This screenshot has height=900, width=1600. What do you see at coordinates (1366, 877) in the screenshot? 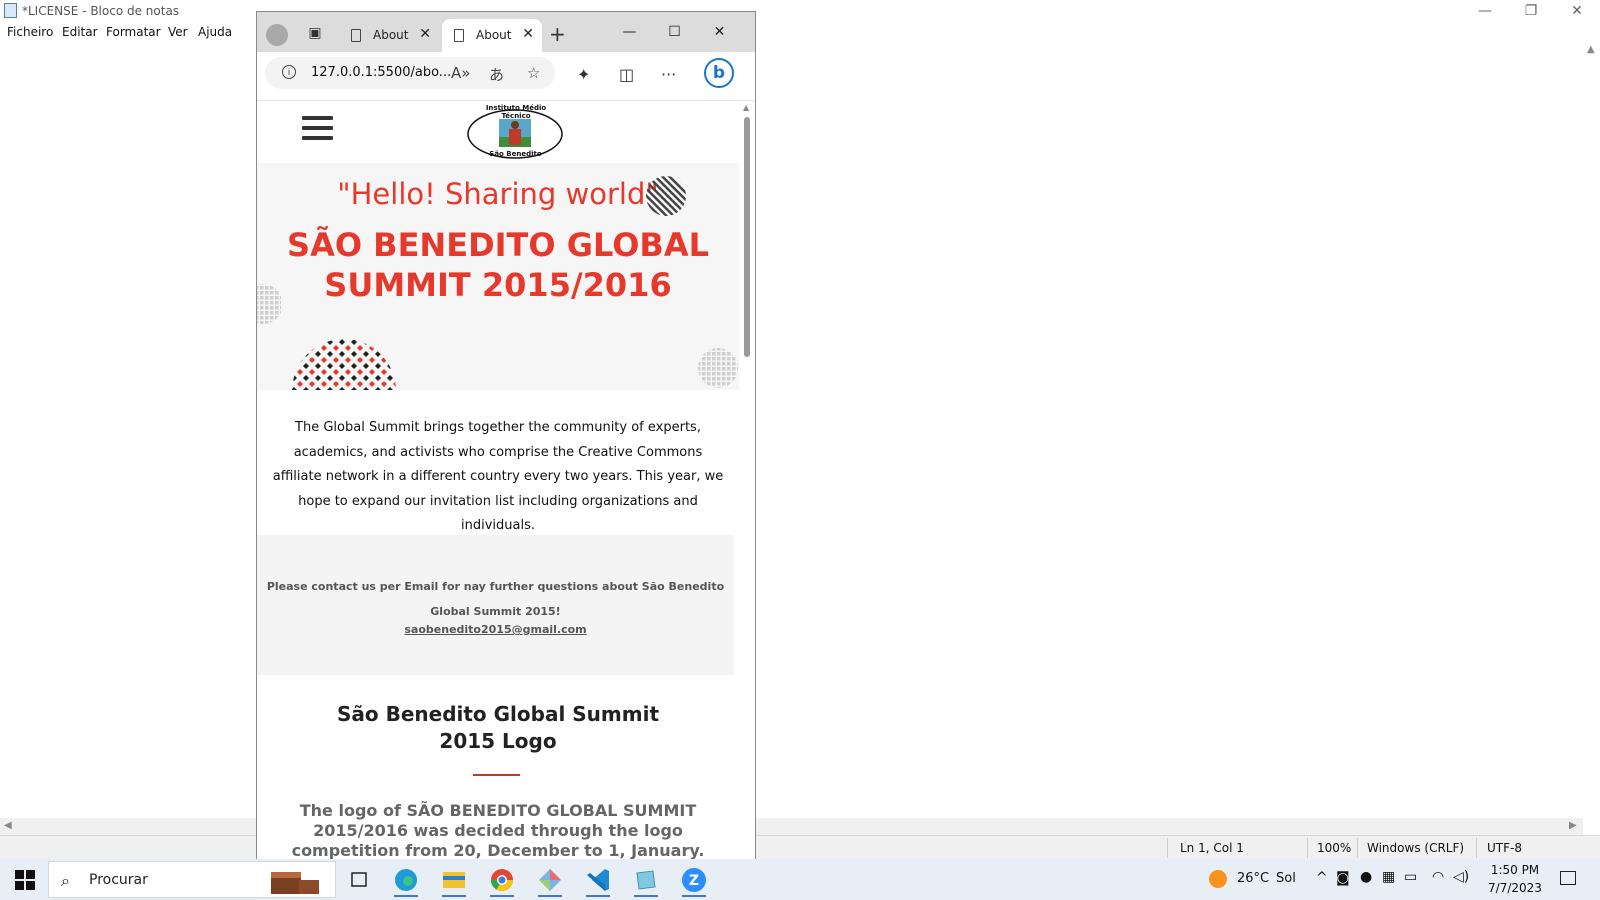
I see `microphone-icon: ●` at bounding box center [1366, 877].